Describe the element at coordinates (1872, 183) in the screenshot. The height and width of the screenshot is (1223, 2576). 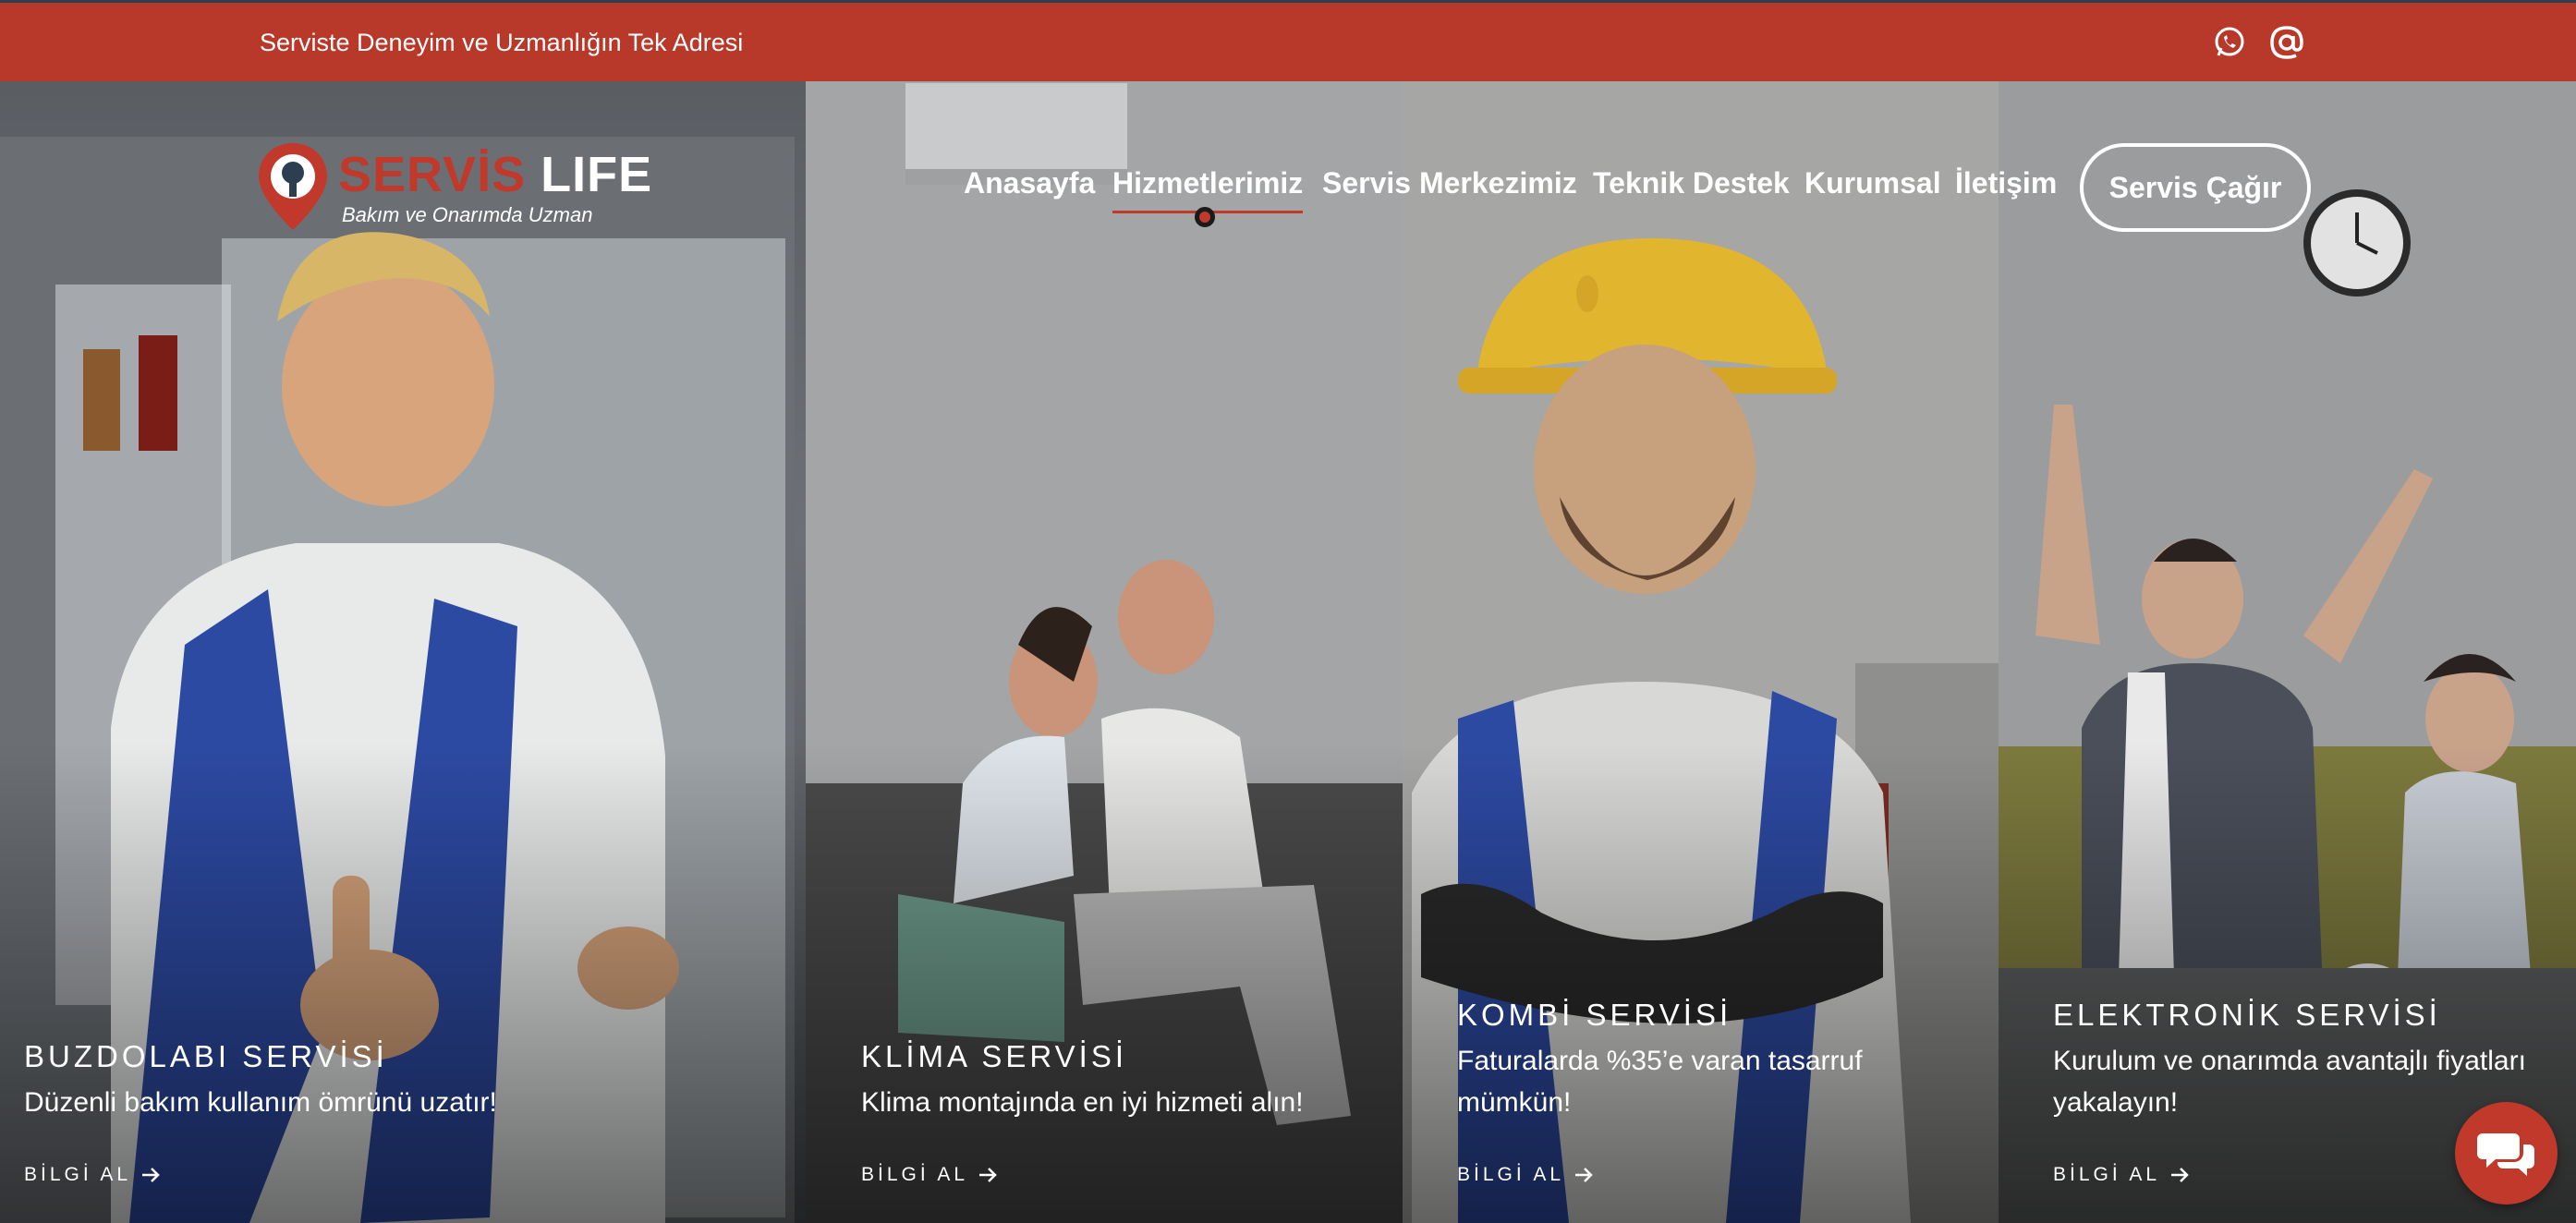
I see `nav-kurumsal: Kurumsal` at that location.